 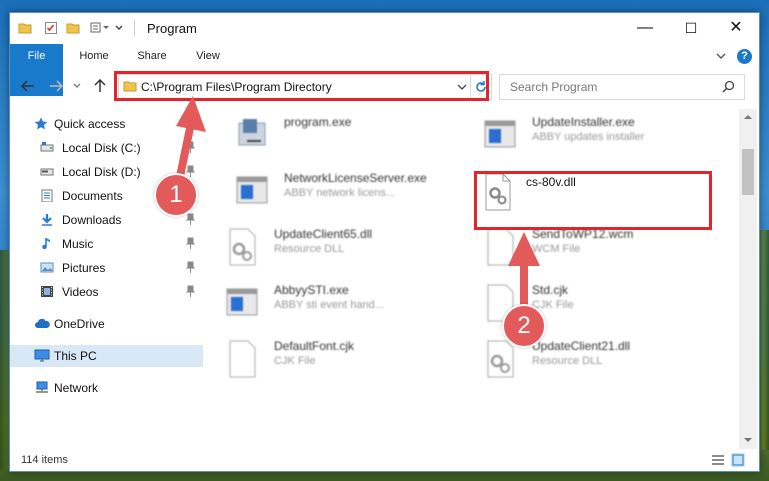 What do you see at coordinates (748, 279) in the screenshot?
I see `vertical-scrollbar` at bounding box center [748, 279].